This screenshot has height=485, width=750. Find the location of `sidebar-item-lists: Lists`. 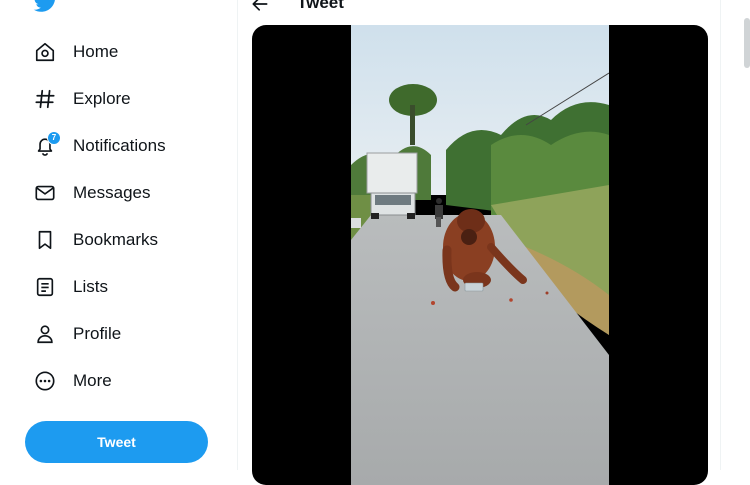

sidebar-item-lists: Lists is located at coordinates (72, 287).